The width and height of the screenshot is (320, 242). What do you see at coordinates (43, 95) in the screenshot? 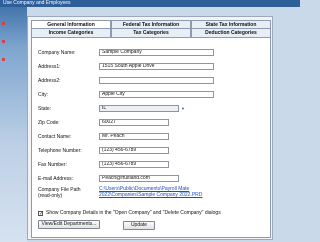
I see `city-label: City:` at bounding box center [43, 95].